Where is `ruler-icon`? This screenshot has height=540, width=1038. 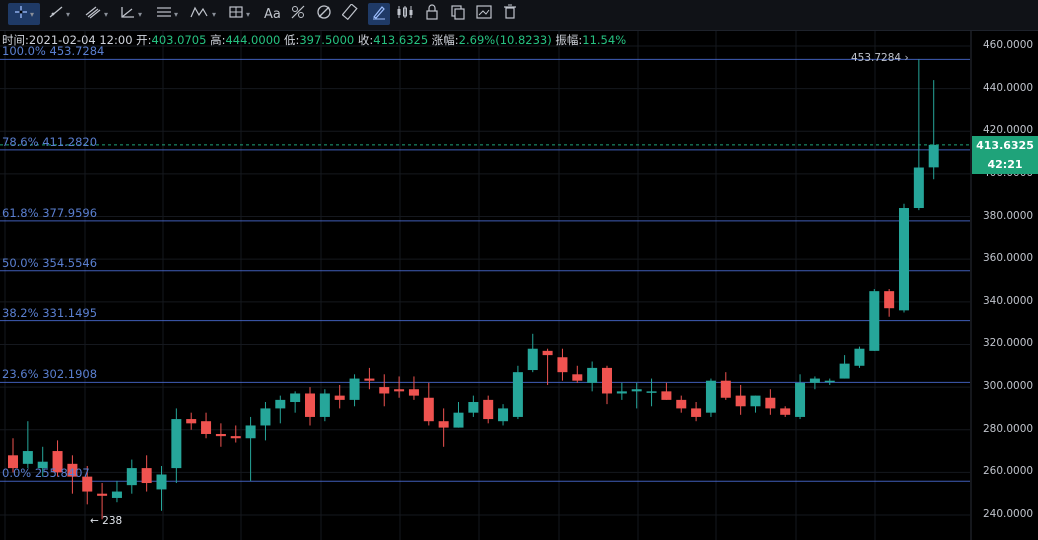
ruler-icon is located at coordinates (349, 13).